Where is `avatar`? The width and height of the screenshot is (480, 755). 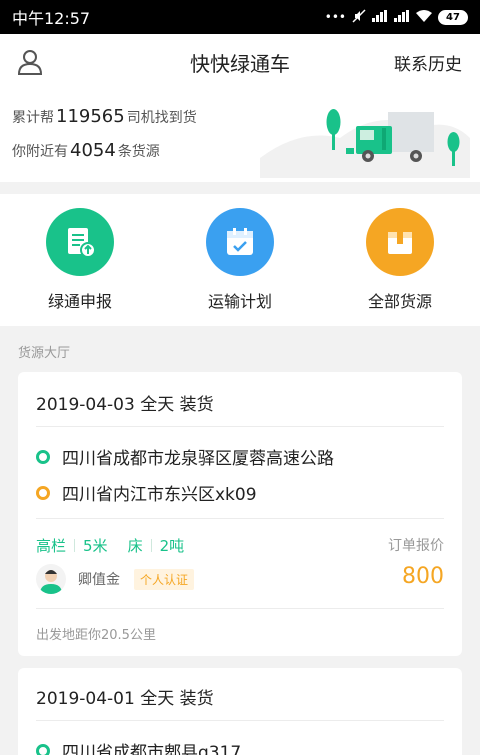
avatar is located at coordinates (51, 579).